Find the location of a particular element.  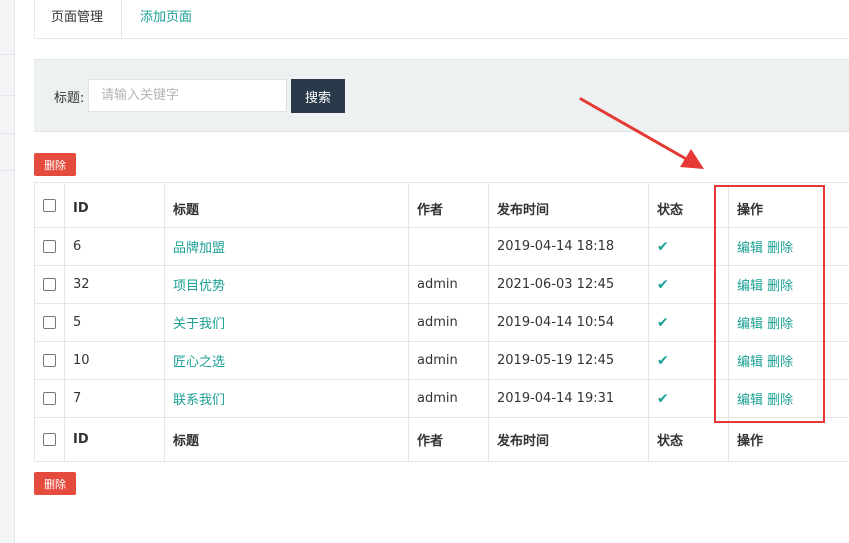

column-header-time: 发布时间 is located at coordinates (568, 205).